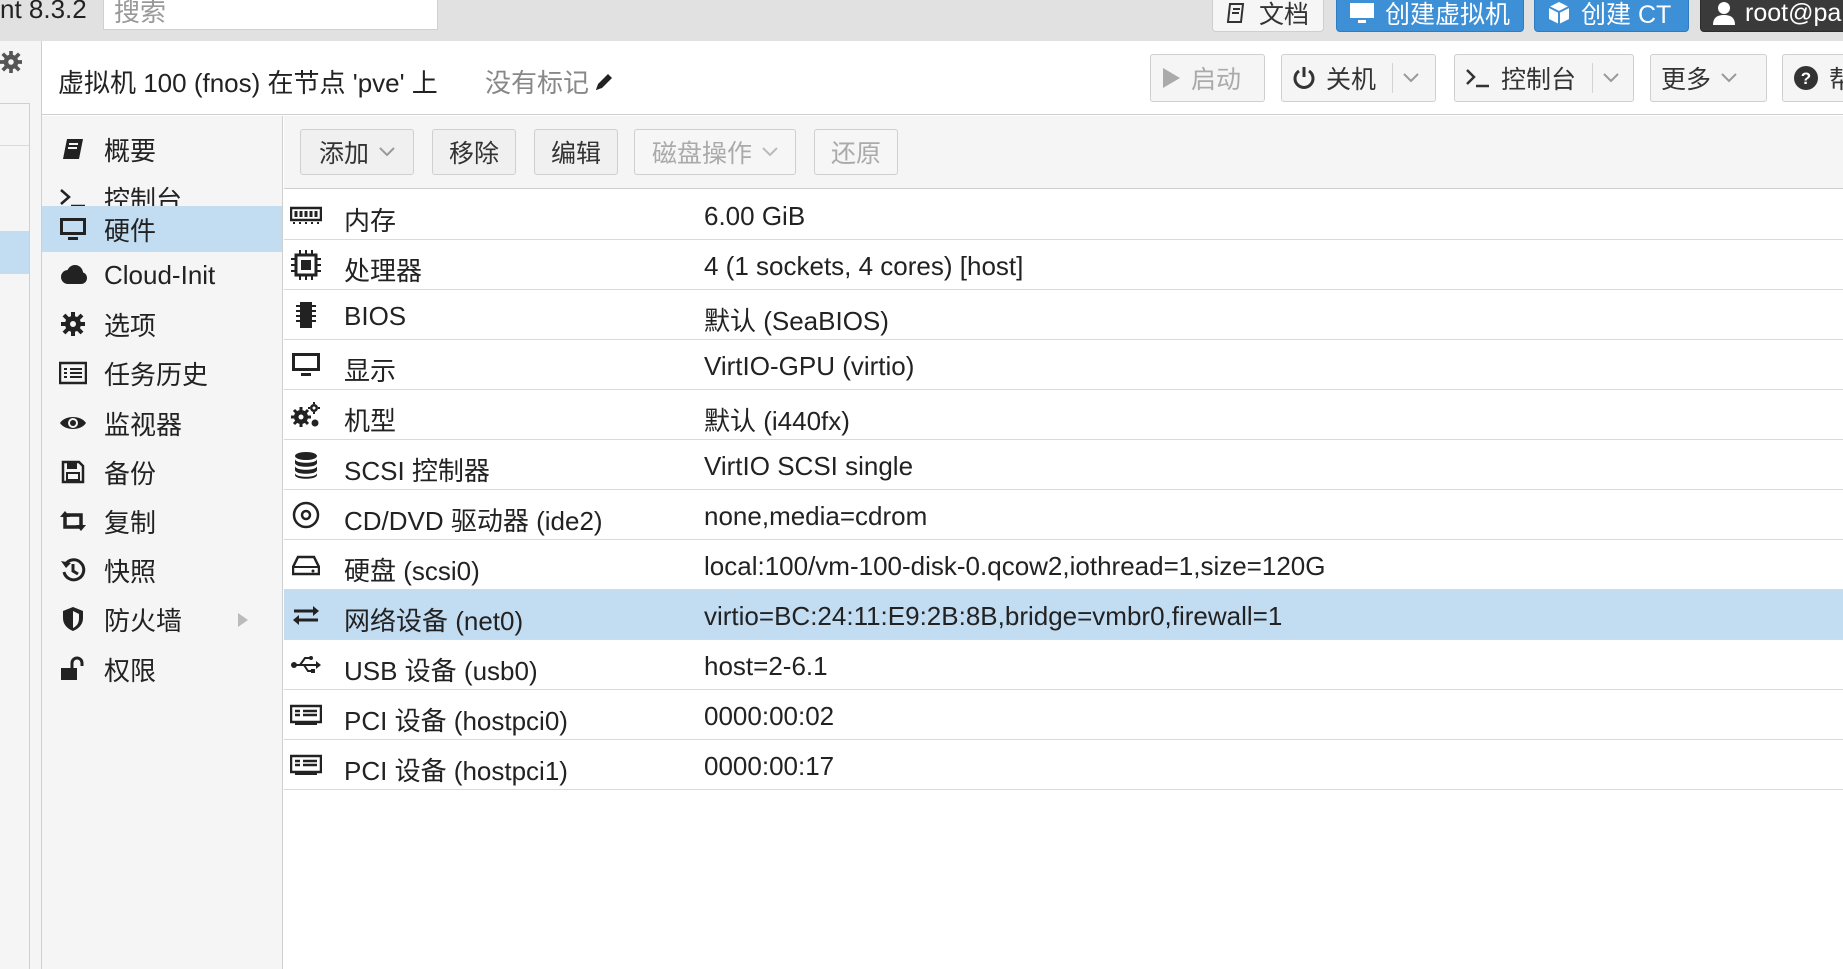 This screenshot has height=969, width=1843. Describe the element at coordinates (243, 620) in the screenshot. I see `caret-right-icon` at that location.